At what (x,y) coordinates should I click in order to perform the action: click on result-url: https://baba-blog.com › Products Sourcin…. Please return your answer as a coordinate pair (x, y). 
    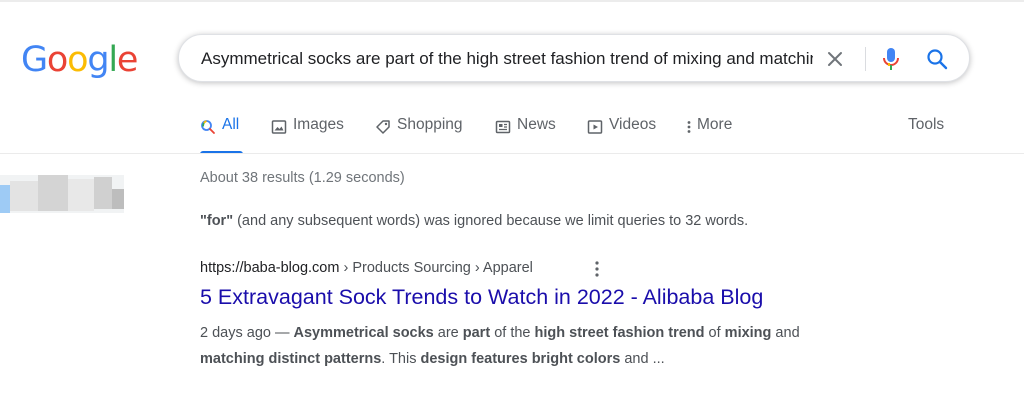
    Looking at the image, I should click on (366, 268).